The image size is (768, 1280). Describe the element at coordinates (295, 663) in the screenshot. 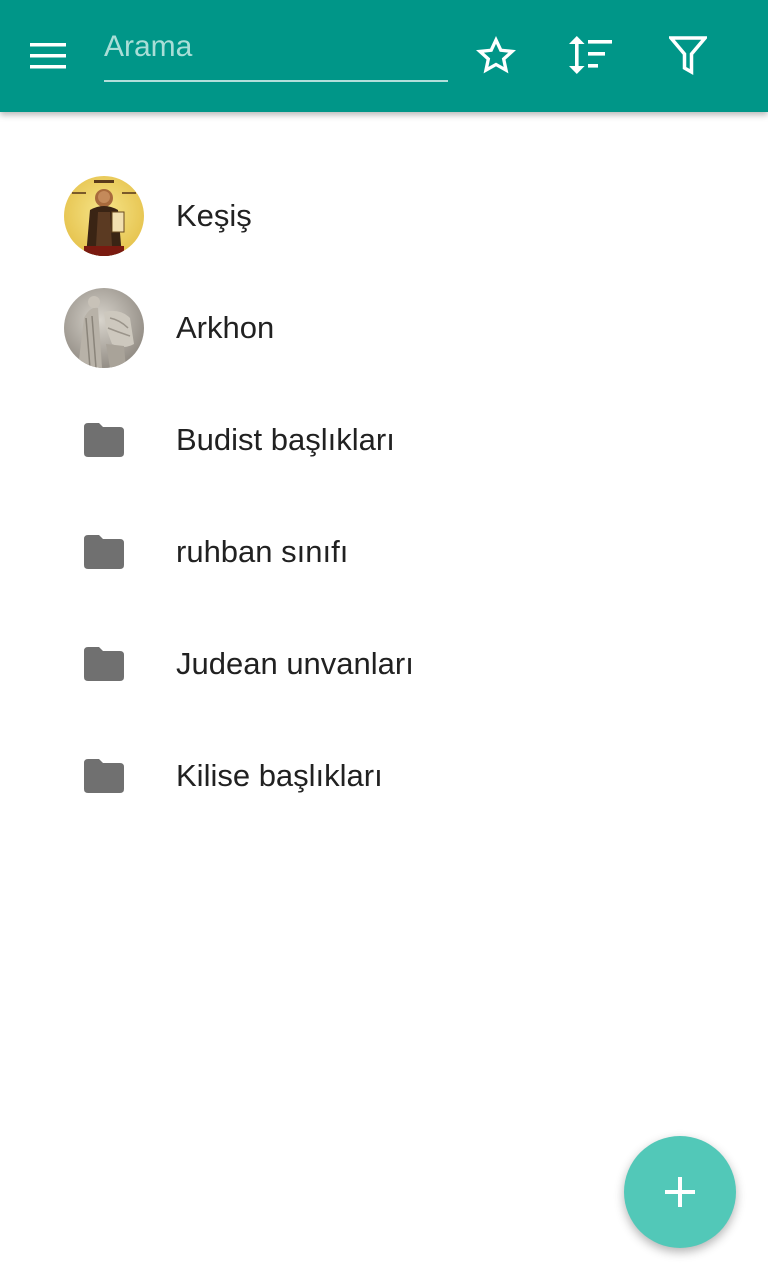

I see `list-item-label: Judean unvanları` at that location.